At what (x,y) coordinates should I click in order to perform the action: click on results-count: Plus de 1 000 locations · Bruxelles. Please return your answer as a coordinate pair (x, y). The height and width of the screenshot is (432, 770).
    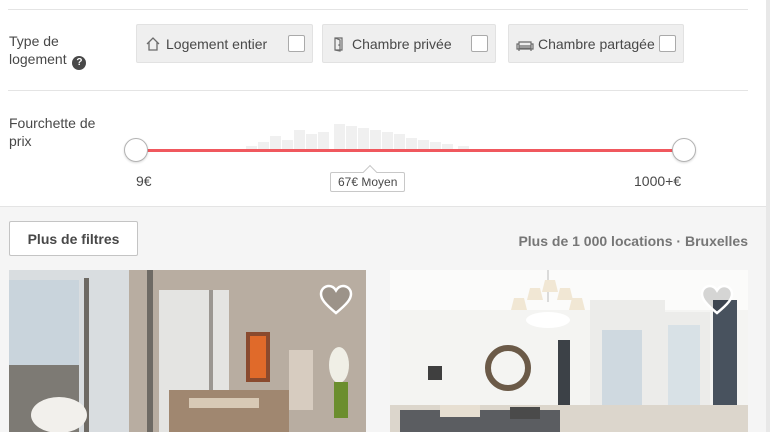
    Looking at the image, I should click on (633, 241).